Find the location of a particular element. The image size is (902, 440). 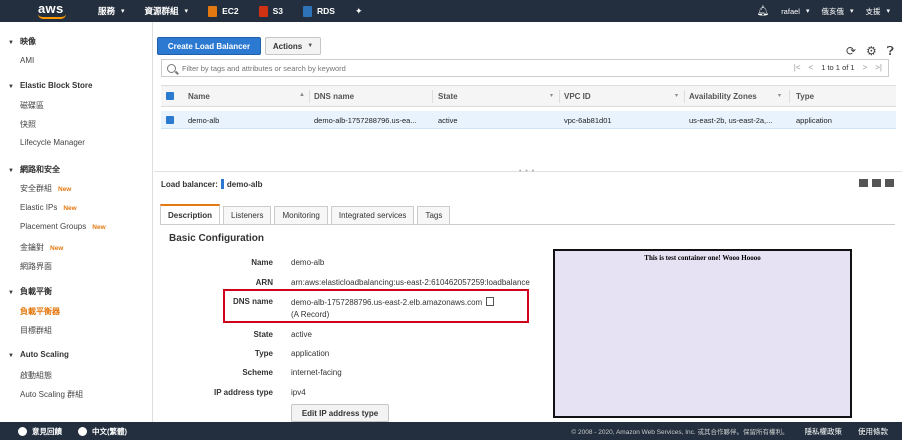

field-label-state: State is located at coordinates (263, 334).